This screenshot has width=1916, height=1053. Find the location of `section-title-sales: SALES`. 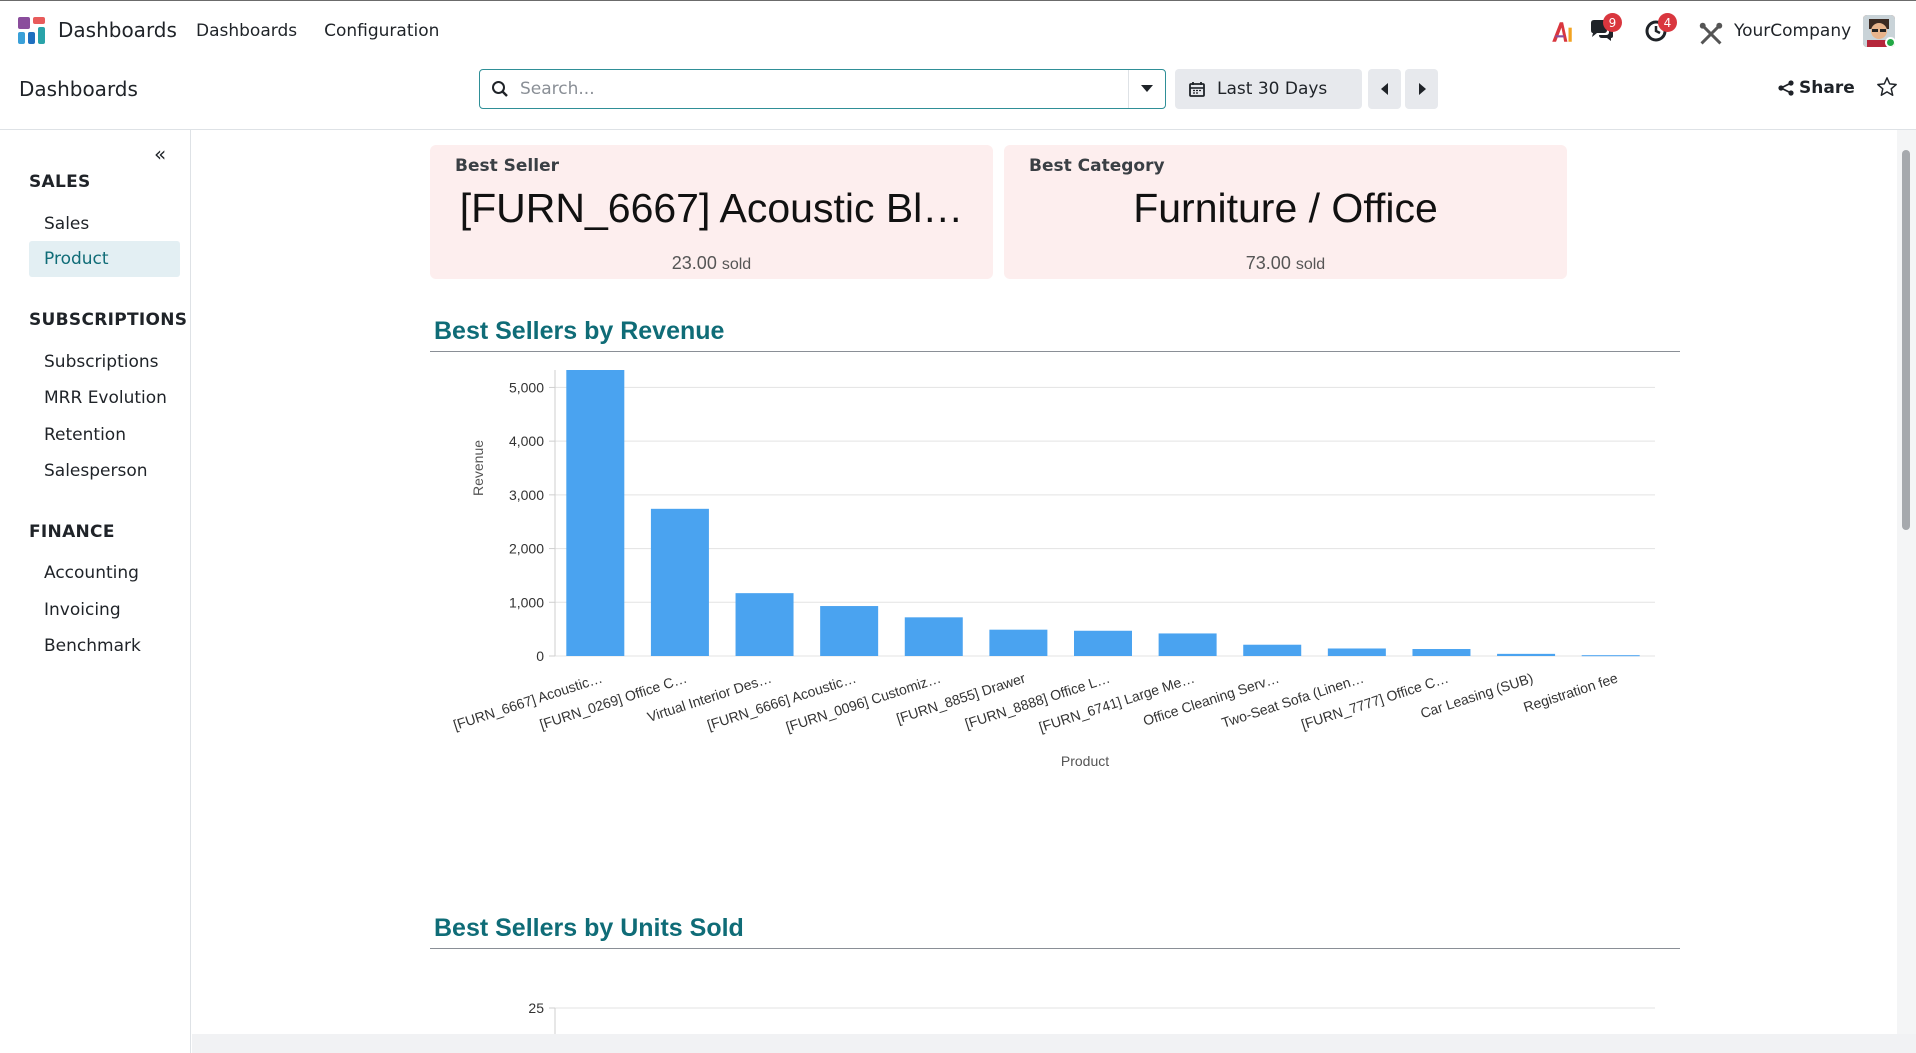

section-title-sales: SALES is located at coordinates (60, 182).